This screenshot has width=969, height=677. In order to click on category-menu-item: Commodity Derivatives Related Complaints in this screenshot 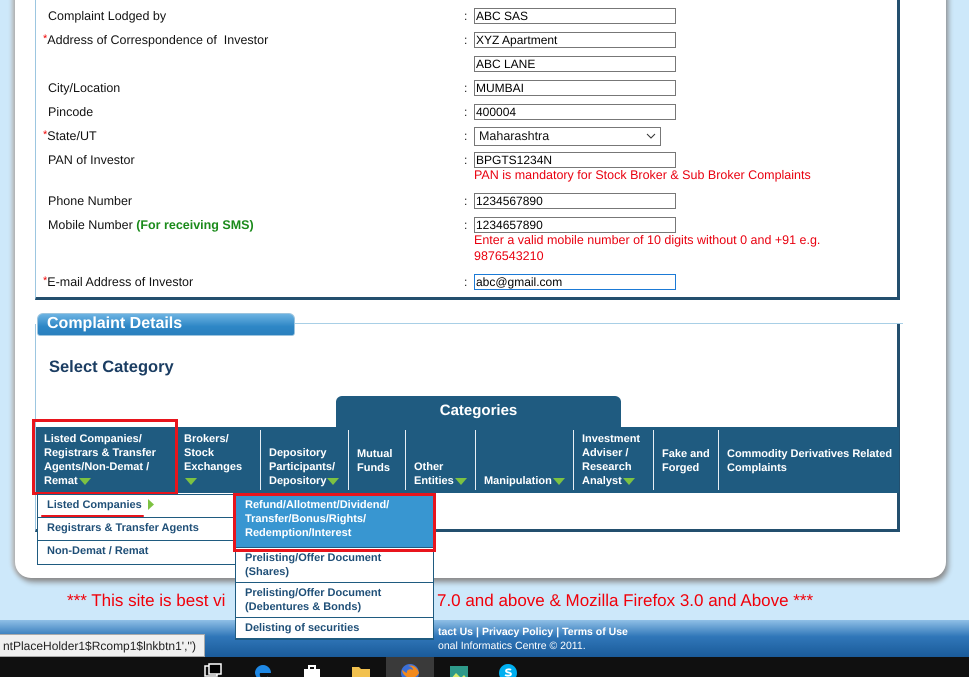, I will do `click(810, 460)`.